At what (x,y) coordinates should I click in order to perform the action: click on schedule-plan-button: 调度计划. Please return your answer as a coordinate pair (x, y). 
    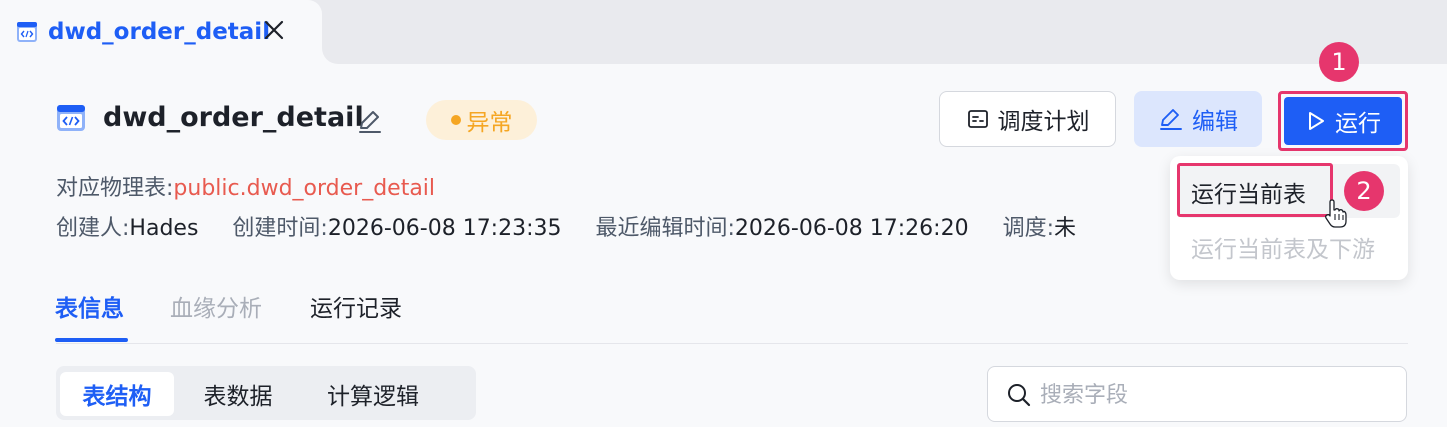
    Looking at the image, I should click on (1027, 119).